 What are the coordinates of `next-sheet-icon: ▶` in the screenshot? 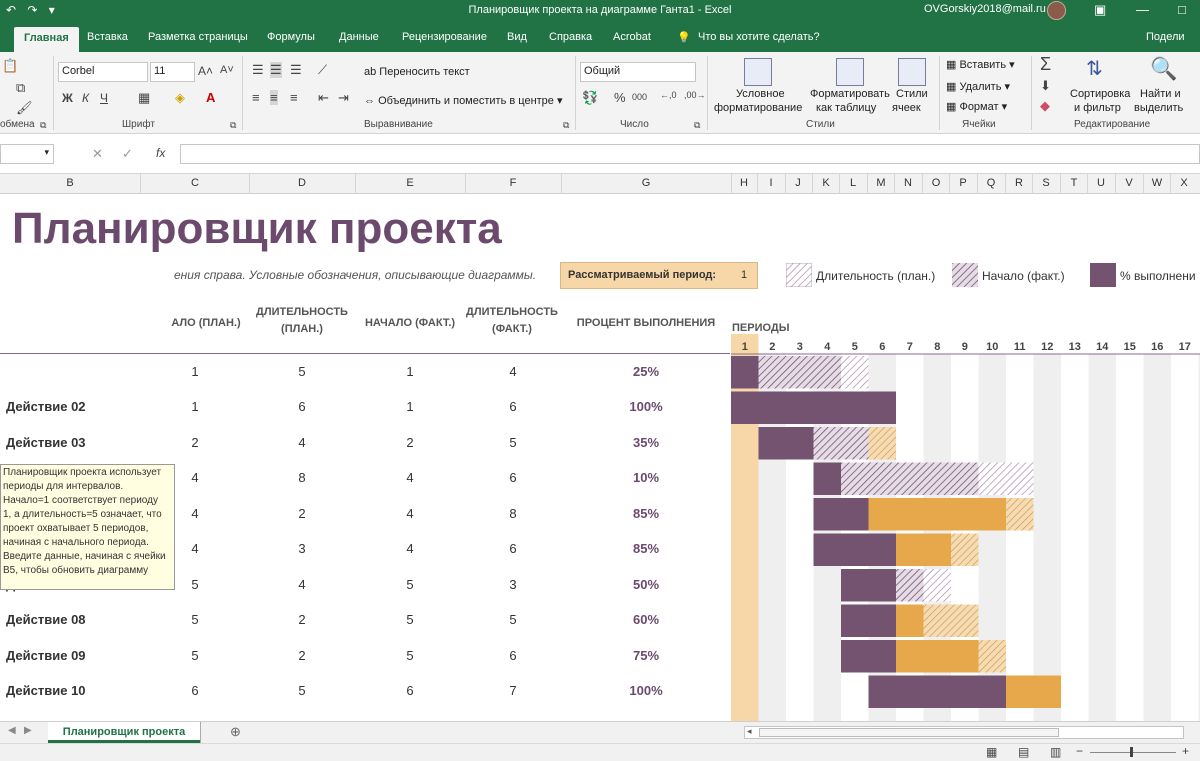 It's located at (28, 730).